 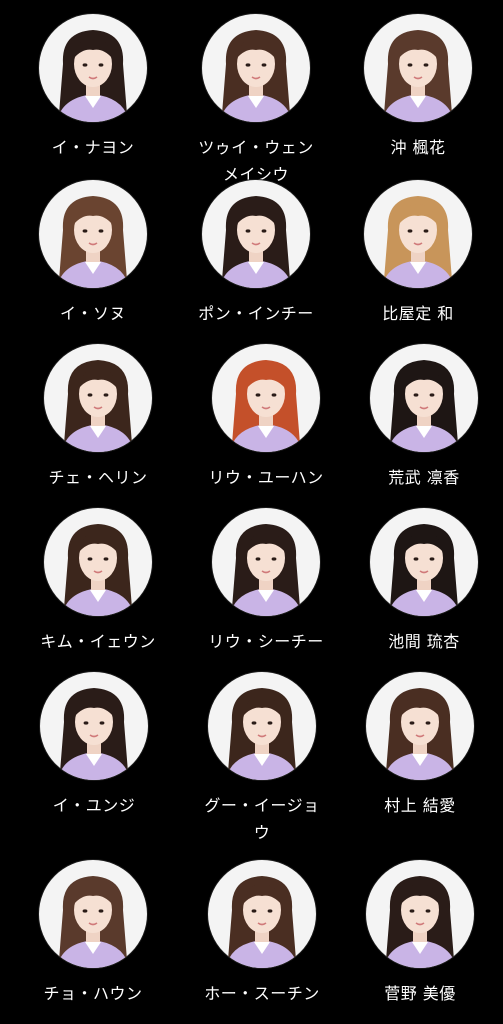 What do you see at coordinates (418, 313) in the screenshot?
I see `member-name: 比屋定 和` at bounding box center [418, 313].